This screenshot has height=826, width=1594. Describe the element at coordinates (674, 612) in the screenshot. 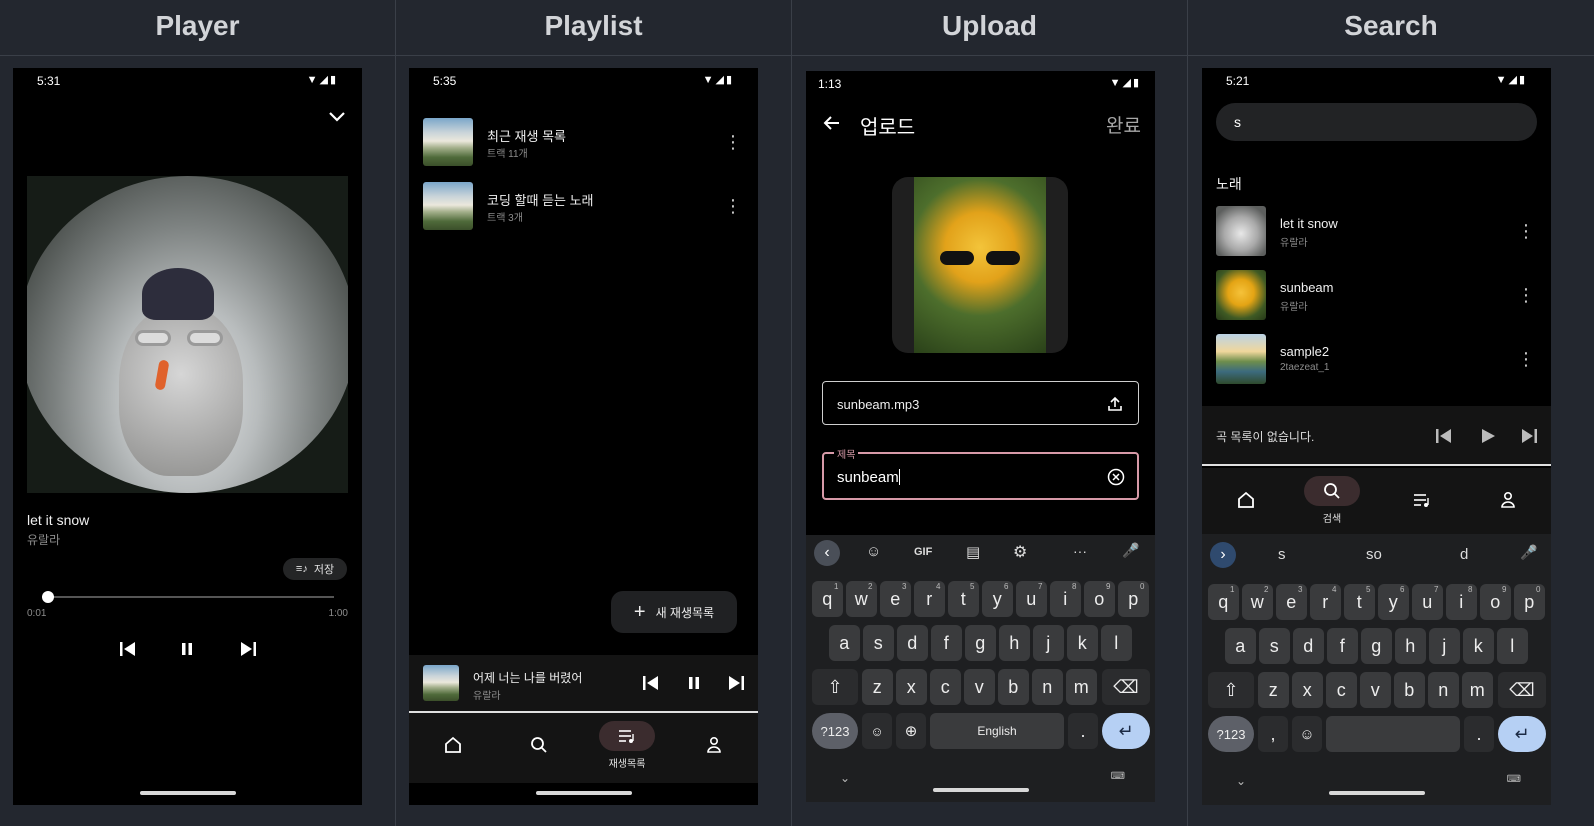

I see `new-playlist-button: + 새 재생목록` at that location.